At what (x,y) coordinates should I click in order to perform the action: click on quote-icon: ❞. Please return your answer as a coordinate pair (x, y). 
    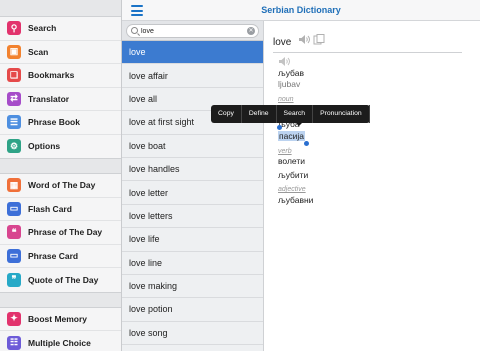
    Looking at the image, I should click on (14, 279).